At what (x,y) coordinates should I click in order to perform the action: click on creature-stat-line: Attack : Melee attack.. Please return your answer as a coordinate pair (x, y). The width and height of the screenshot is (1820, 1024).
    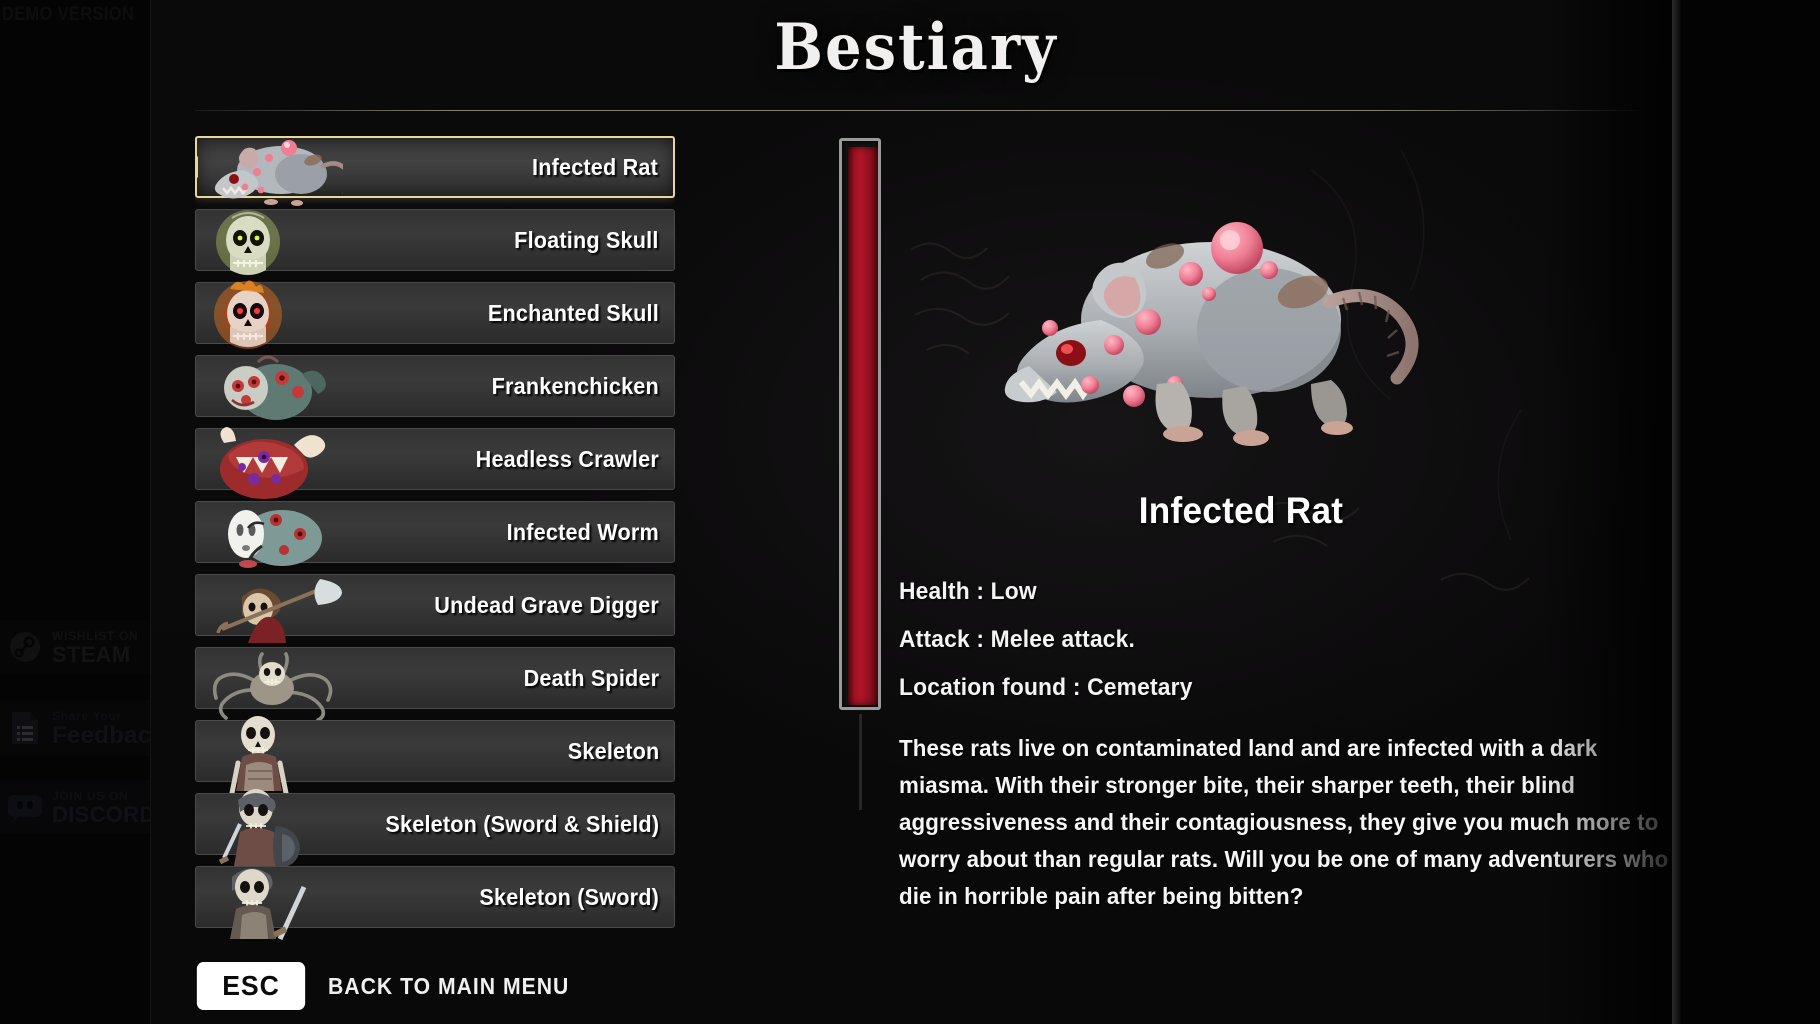
    Looking at the image, I should click on (1017, 639).